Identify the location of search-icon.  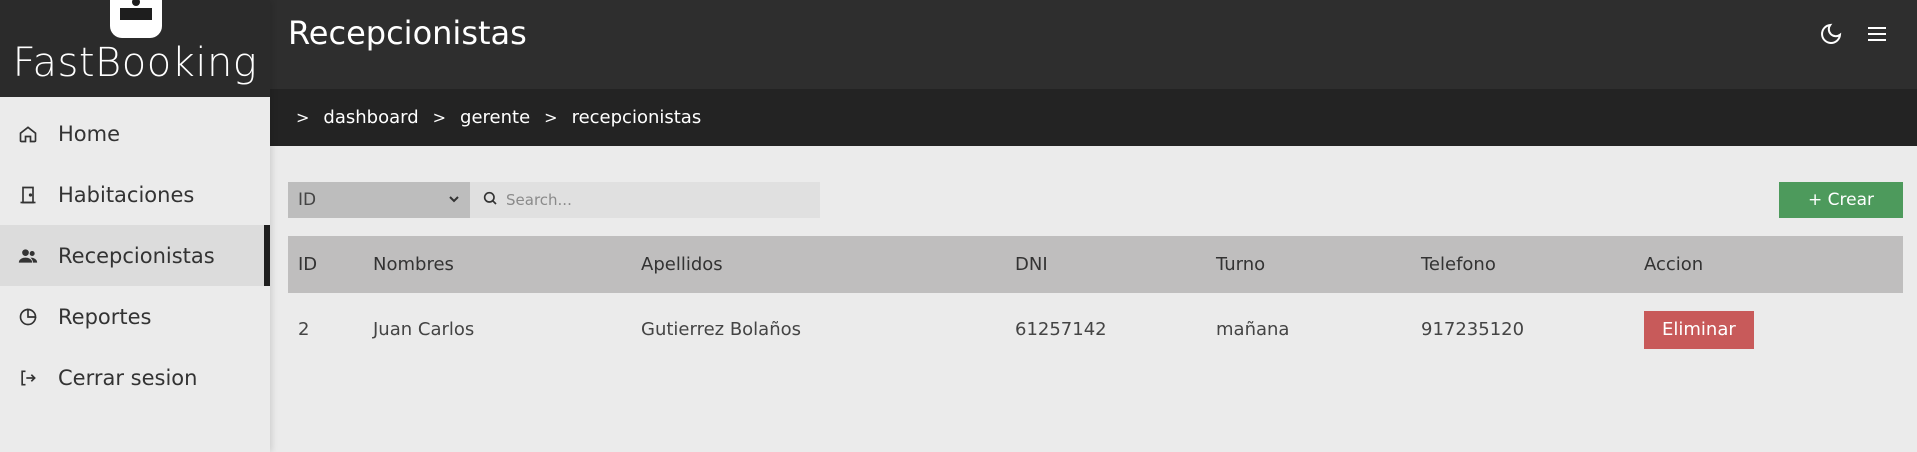
(490, 200).